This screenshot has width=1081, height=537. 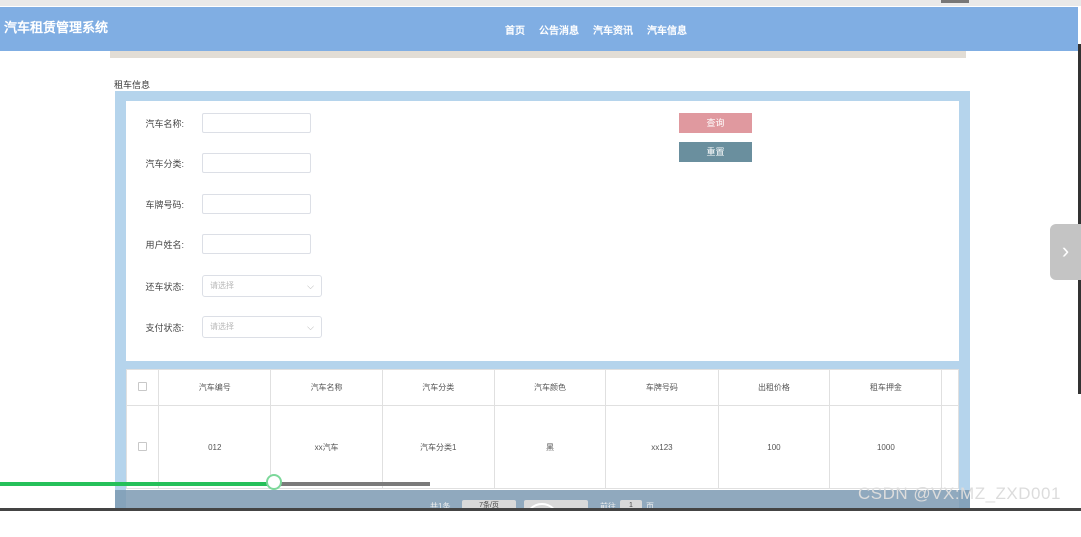 What do you see at coordinates (256, 244) in the screenshot?
I see `user-name-input` at bounding box center [256, 244].